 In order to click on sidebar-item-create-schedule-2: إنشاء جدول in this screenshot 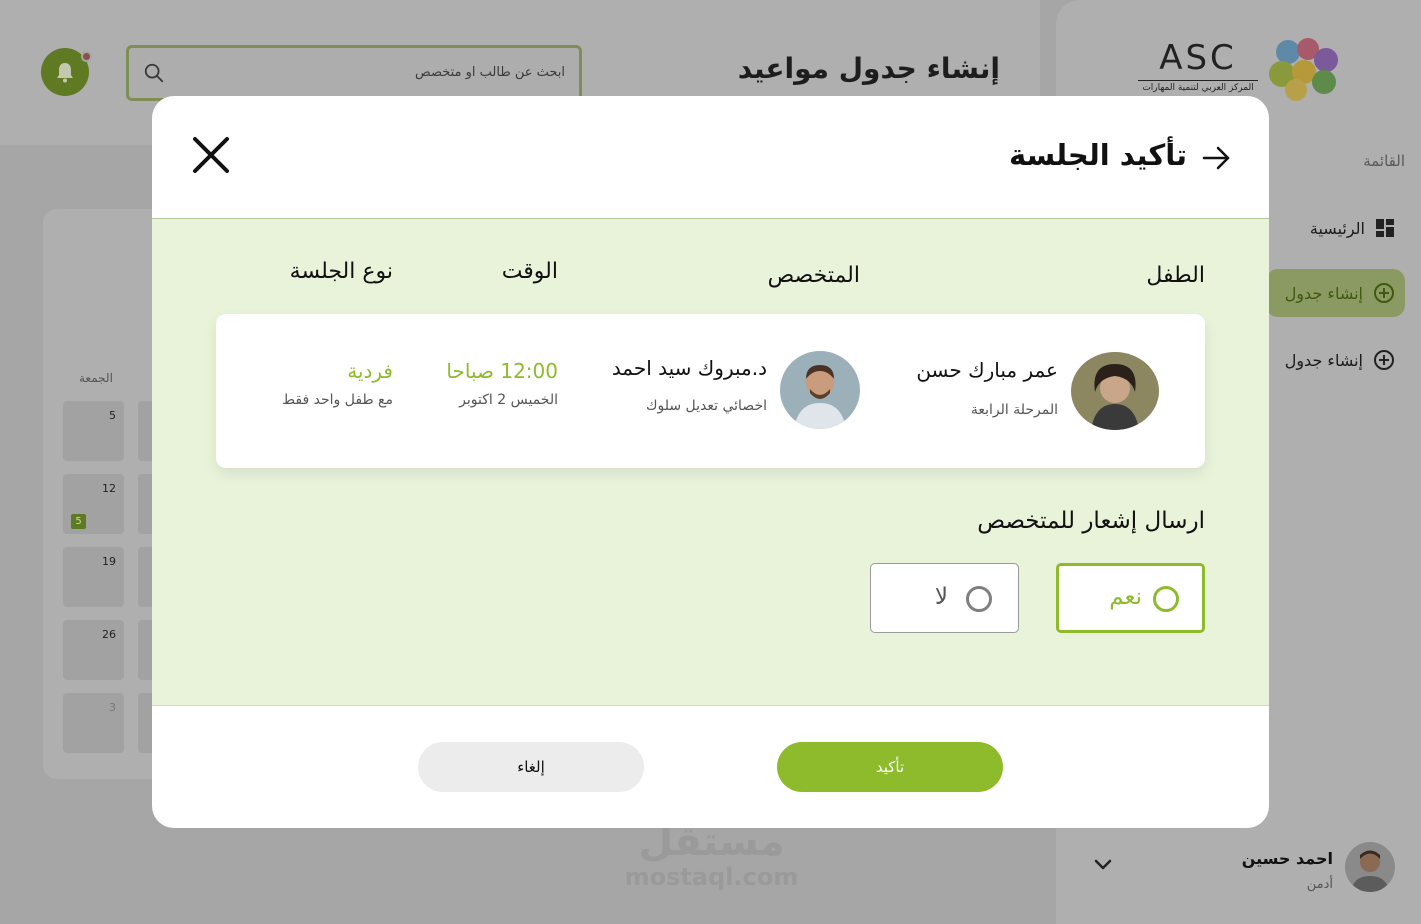, I will do `click(1345, 360)`.